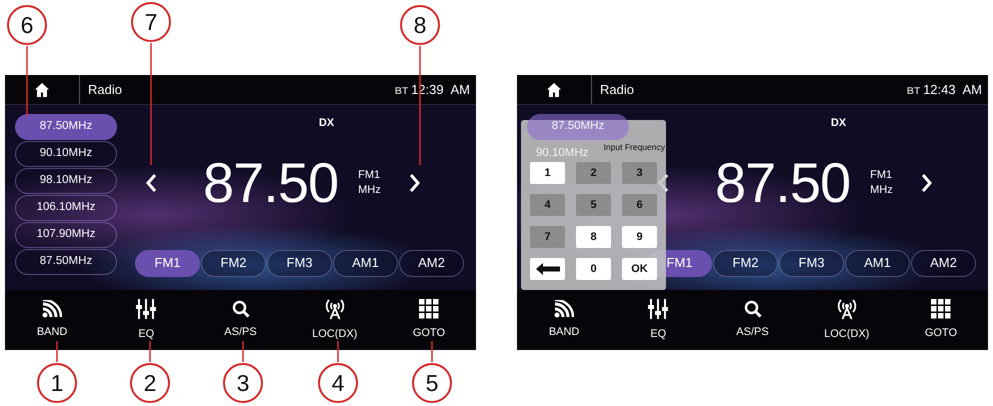  Describe the element at coordinates (243, 383) in the screenshot. I see `callout-number: 3` at that location.